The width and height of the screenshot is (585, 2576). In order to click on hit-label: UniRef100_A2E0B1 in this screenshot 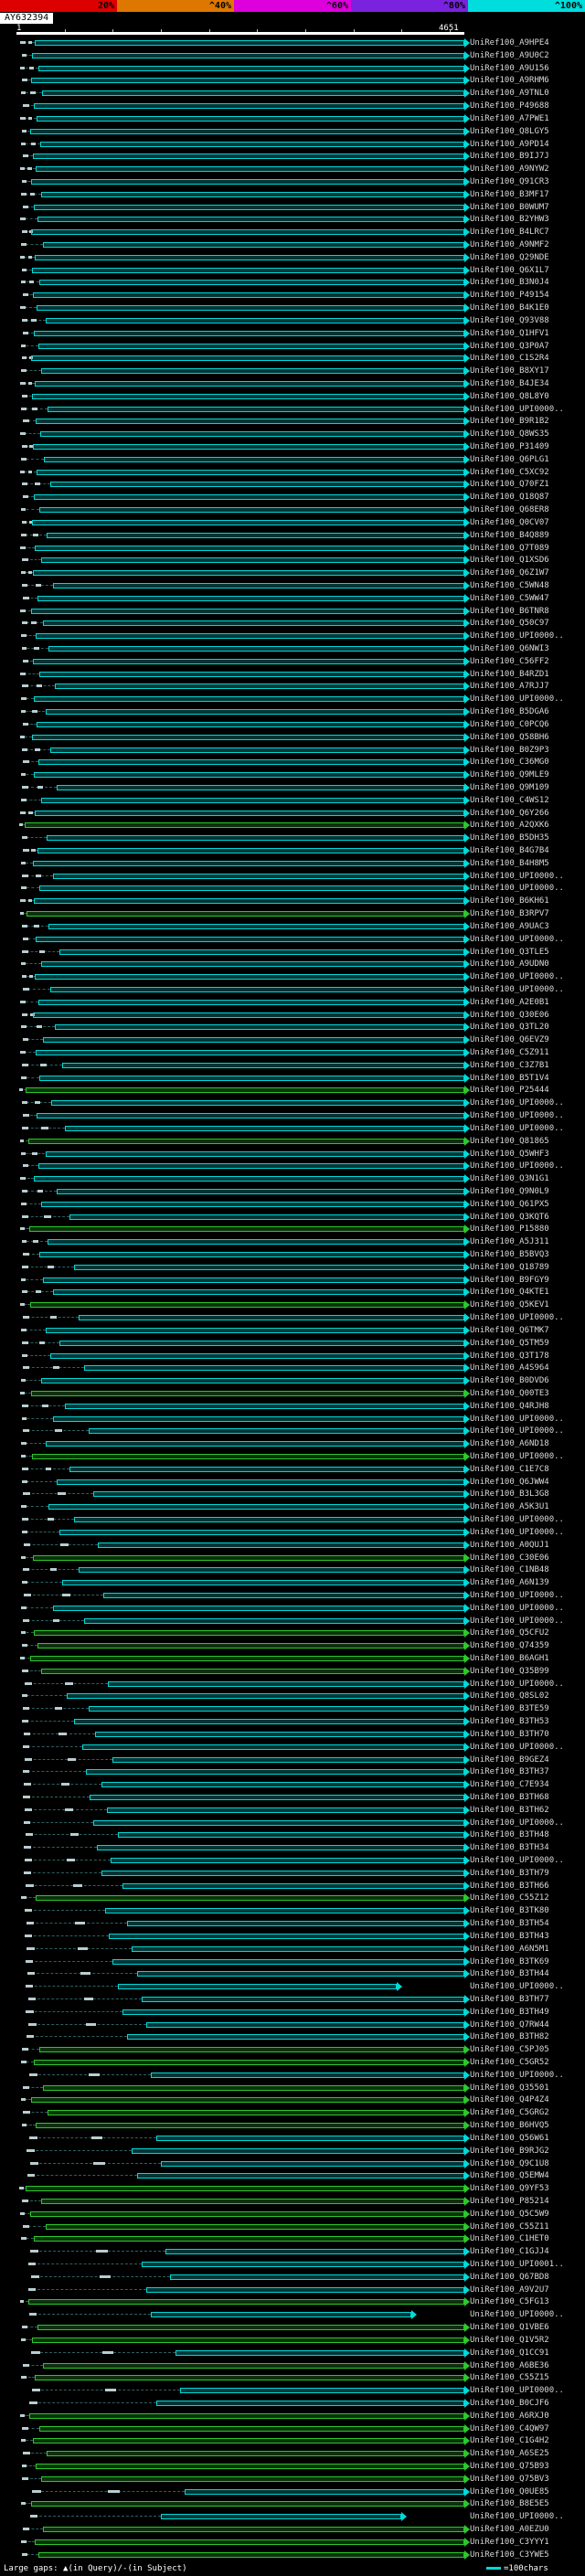, I will do `click(510, 1002)`.